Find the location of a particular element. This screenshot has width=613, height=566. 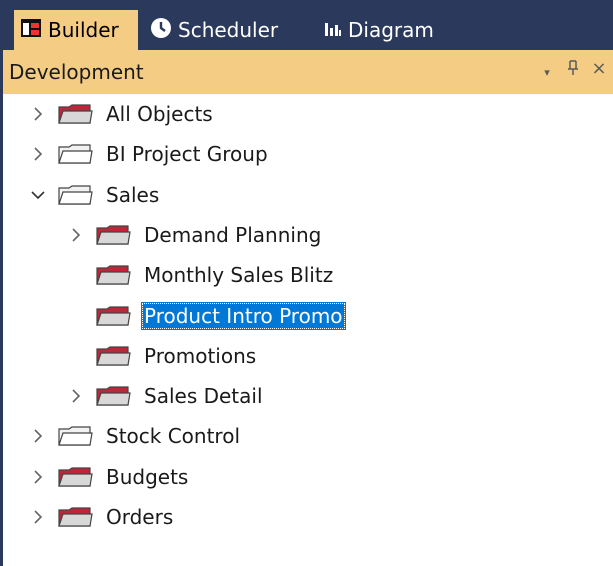

tree-item-label: Monthly Sales Blitz is located at coordinates (238, 275).